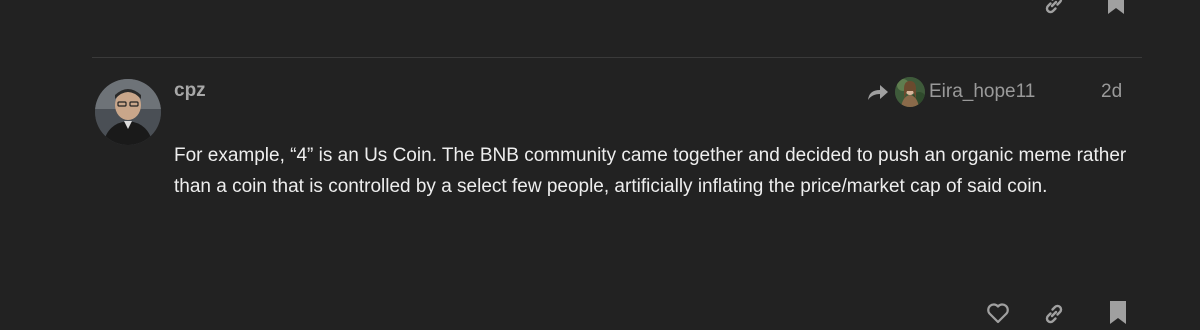 Image resolution: width=1200 pixels, height=330 pixels. I want to click on reply-arrow-icon, so click(878, 92).